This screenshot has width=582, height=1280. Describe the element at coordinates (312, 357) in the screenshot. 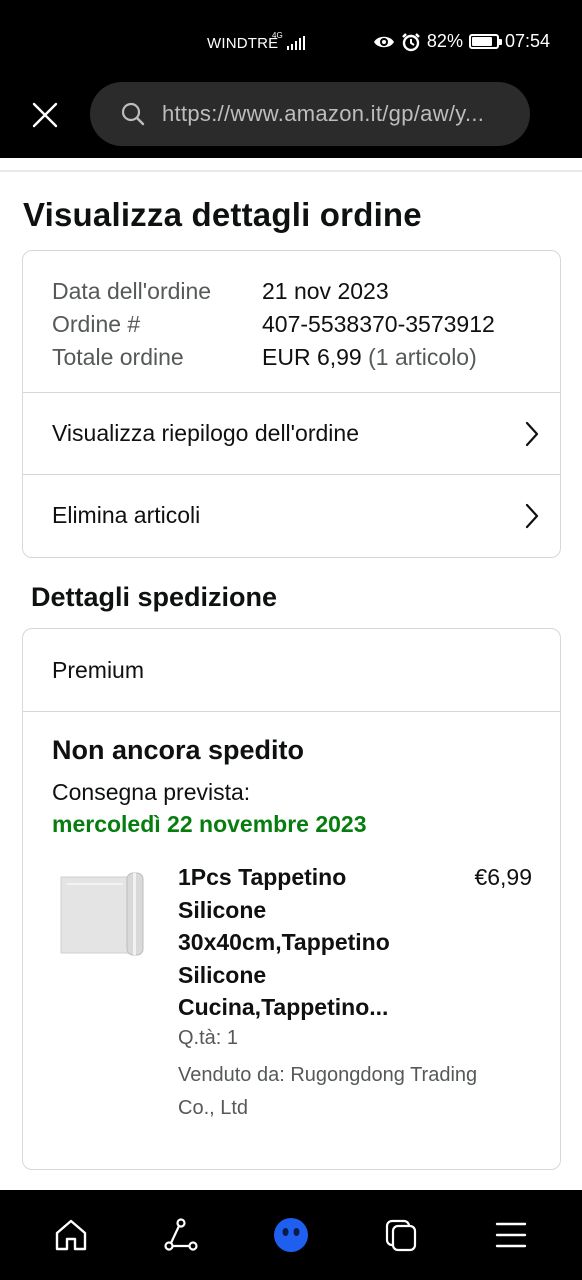

I see `order-total-value: EUR 6,99` at that location.